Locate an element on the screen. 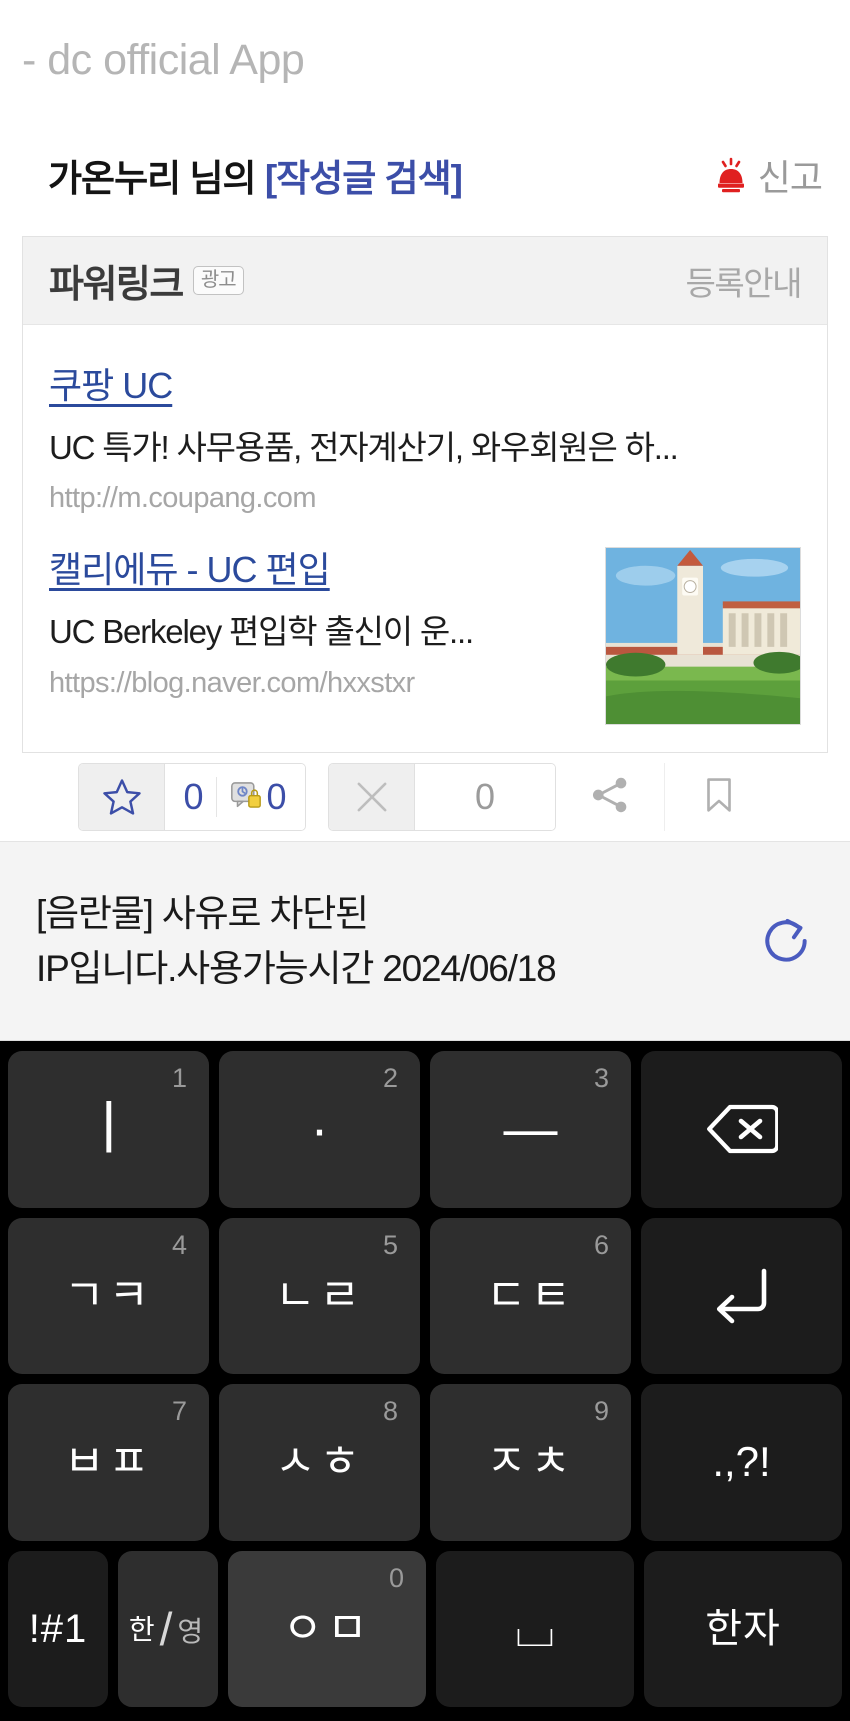 Image resolution: width=850 pixels, height=1721 pixels. key-consonant-g-k: 4 ㄱㅋ is located at coordinates (108, 1295).